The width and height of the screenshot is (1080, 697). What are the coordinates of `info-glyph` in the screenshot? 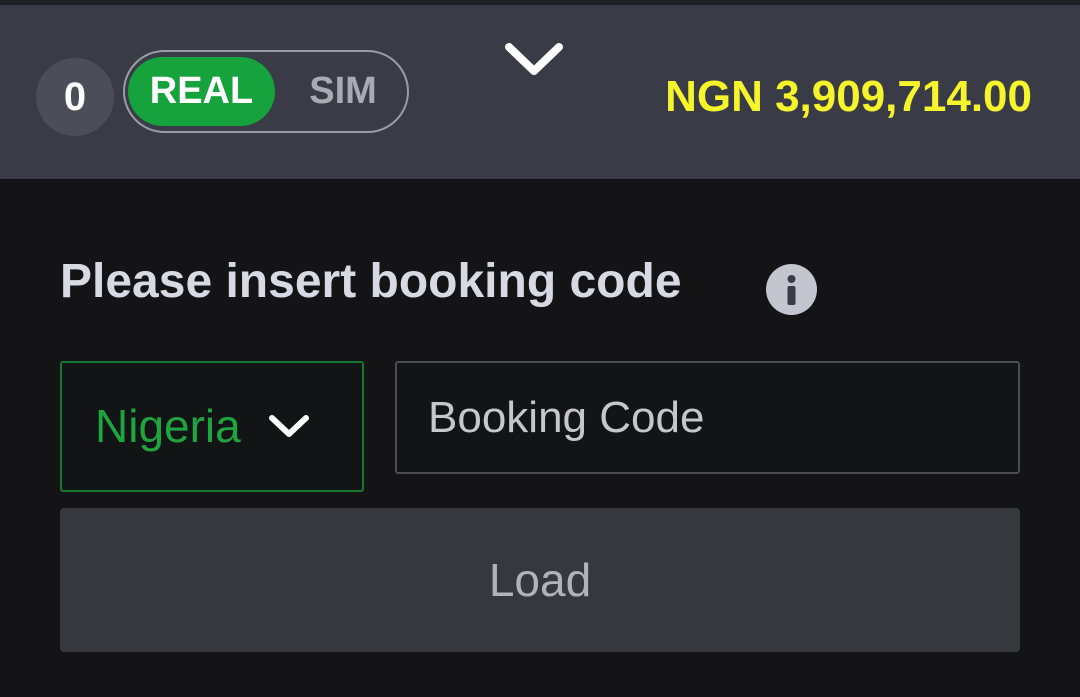 It's located at (791, 290).